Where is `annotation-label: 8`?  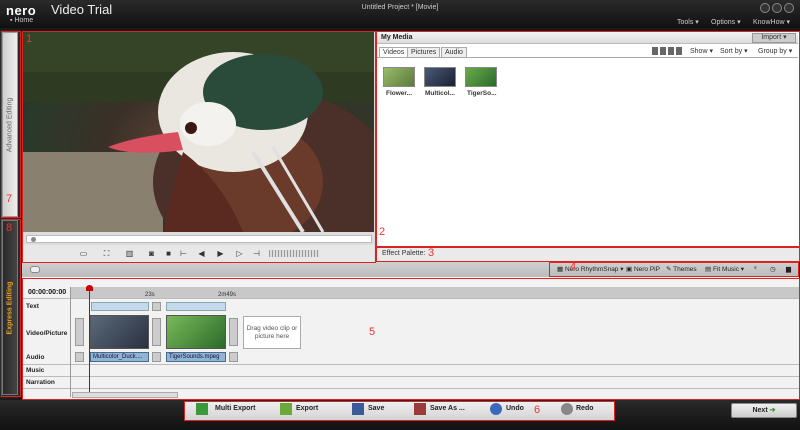 annotation-label: 8 is located at coordinates (9, 228).